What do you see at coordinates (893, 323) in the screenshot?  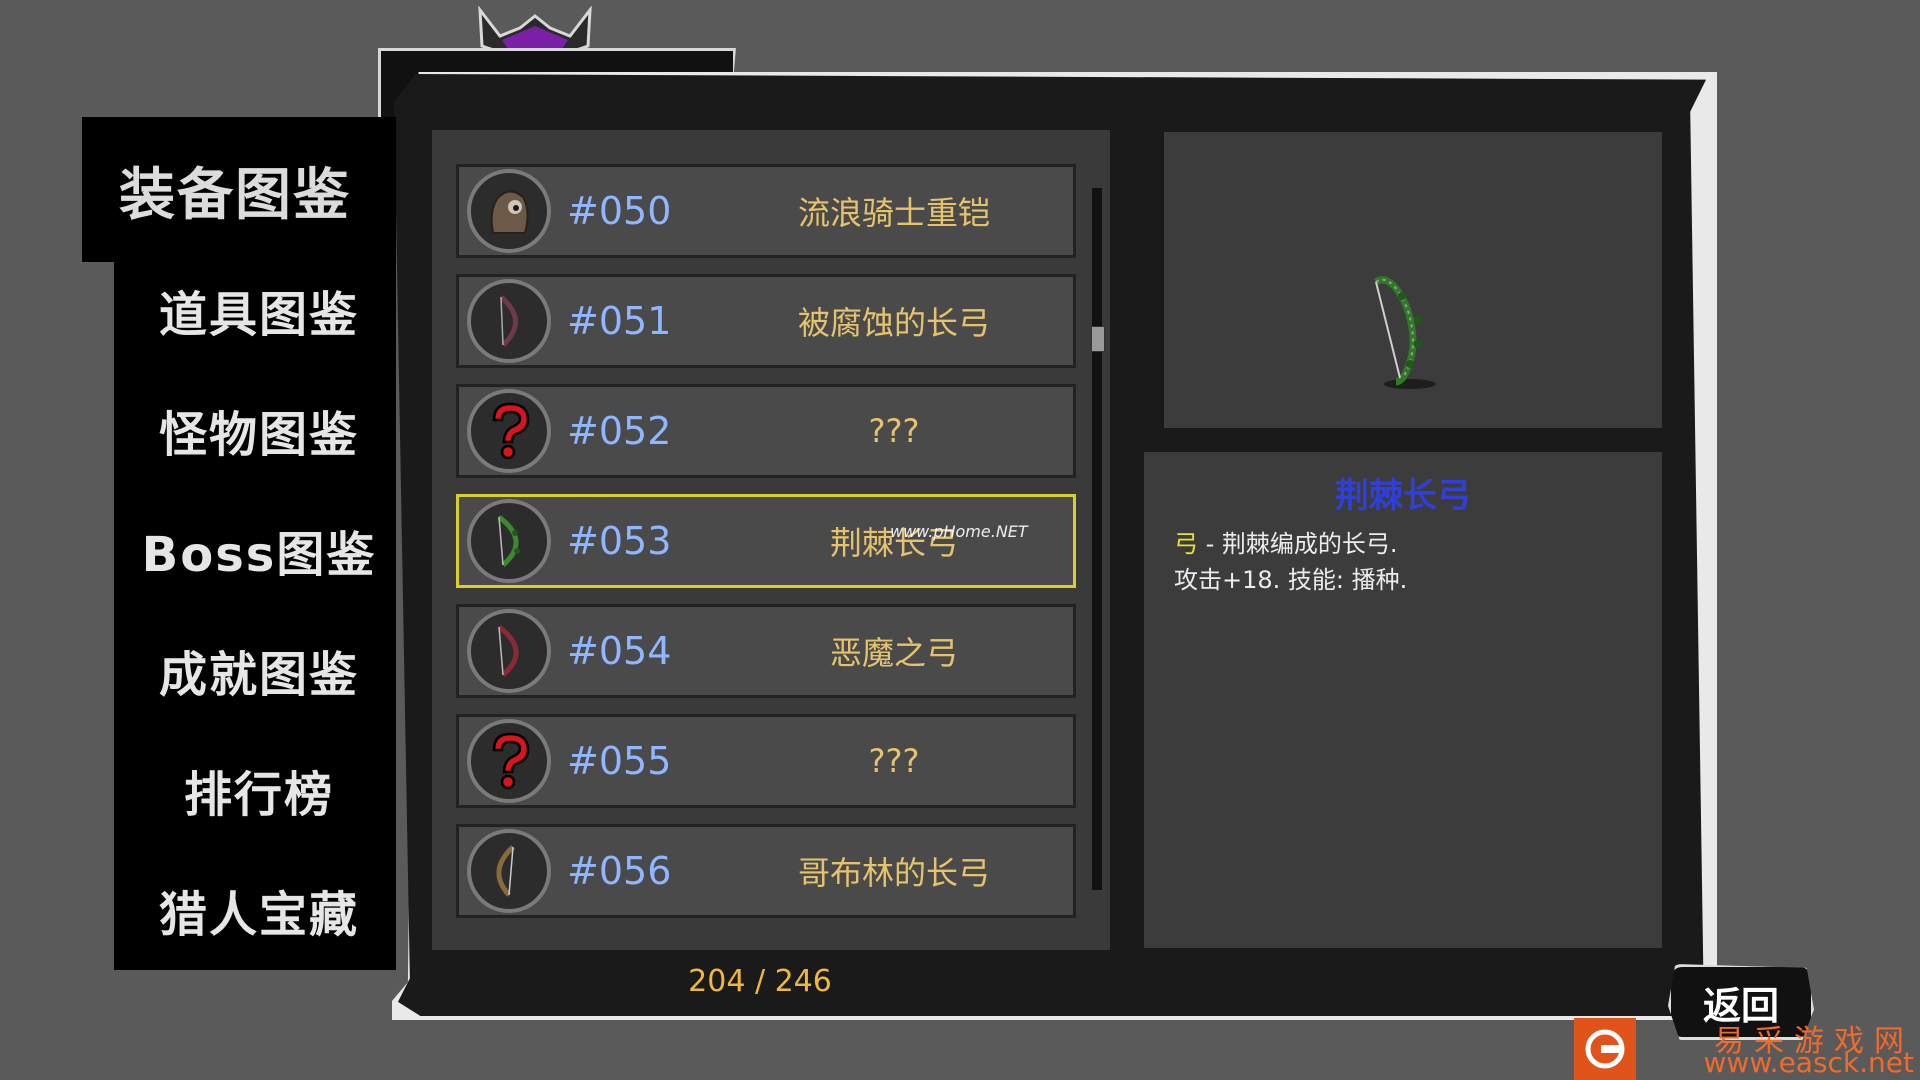 I see `item-name: 被腐蚀的长弓` at bounding box center [893, 323].